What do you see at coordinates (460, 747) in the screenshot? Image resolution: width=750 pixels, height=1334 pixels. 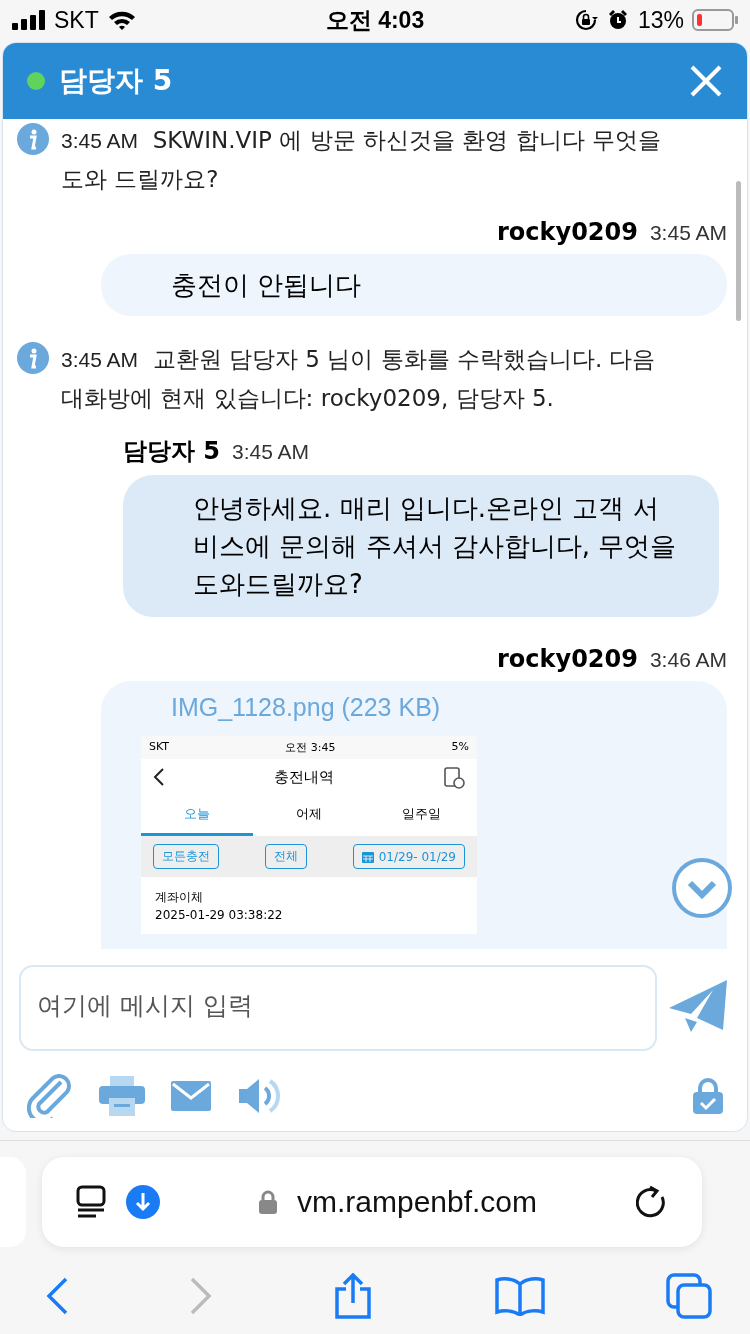 I see `battery-percent: 5%` at bounding box center [460, 747].